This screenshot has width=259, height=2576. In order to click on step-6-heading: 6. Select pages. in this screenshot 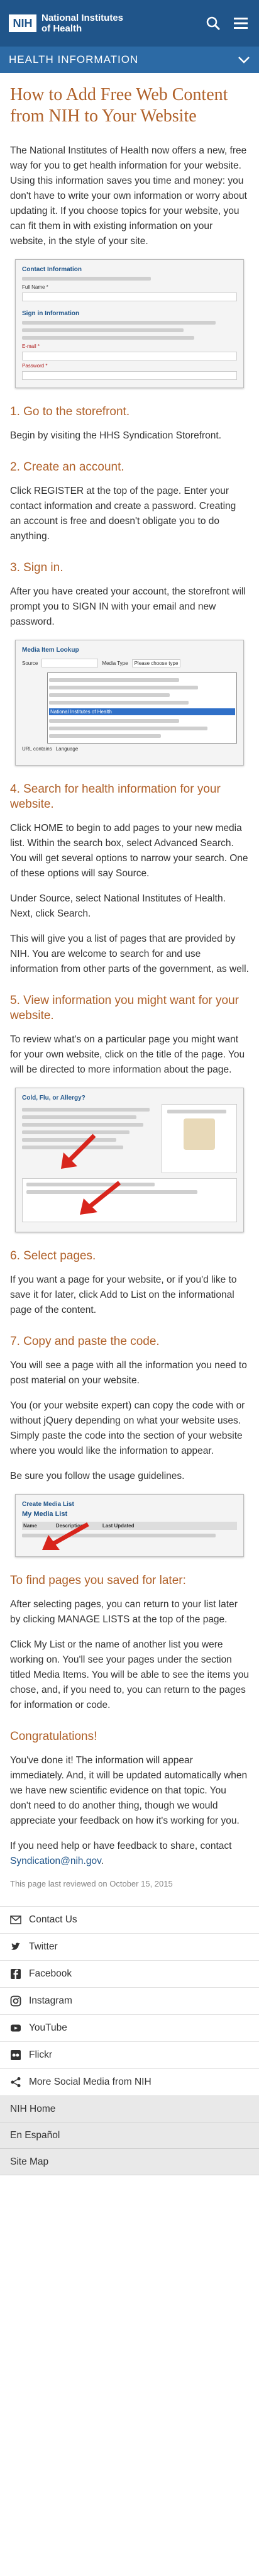, I will do `click(53, 1256)`.